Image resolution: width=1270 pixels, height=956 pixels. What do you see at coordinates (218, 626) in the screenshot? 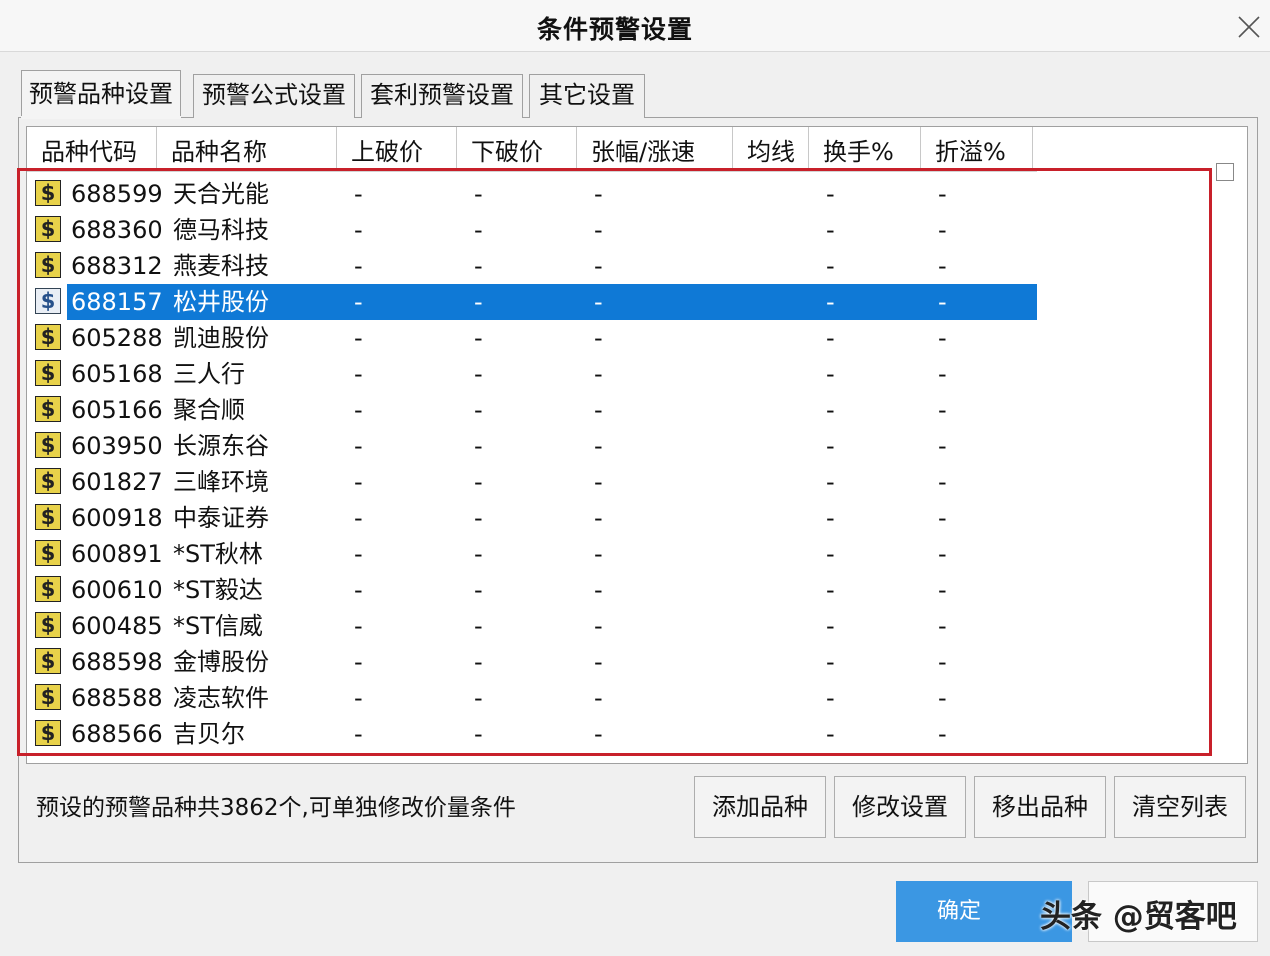
I see `cell-name: *ST信威` at bounding box center [218, 626].